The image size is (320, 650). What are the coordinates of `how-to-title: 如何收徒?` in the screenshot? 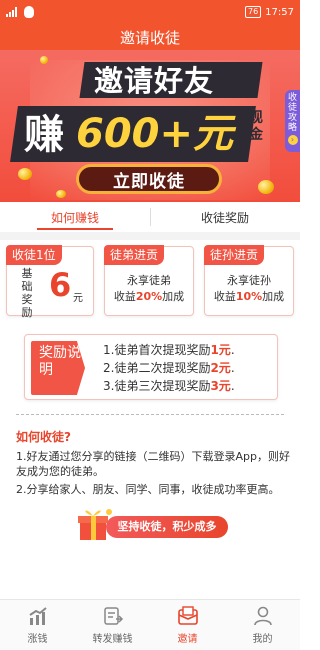 It's located at (43, 437).